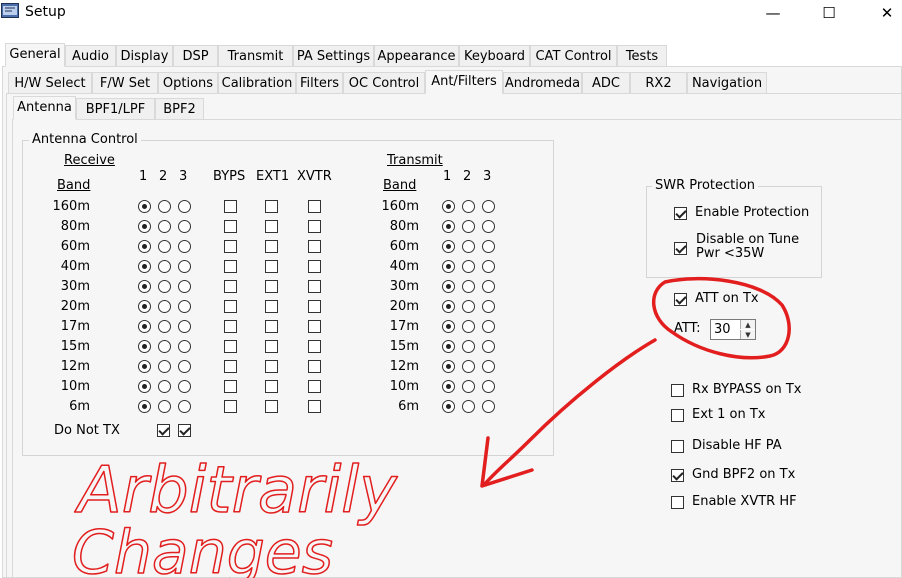  What do you see at coordinates (569, 412) in the screenshot?
I see `annotation-arrow-shaft` at bounding box center [569, 412].